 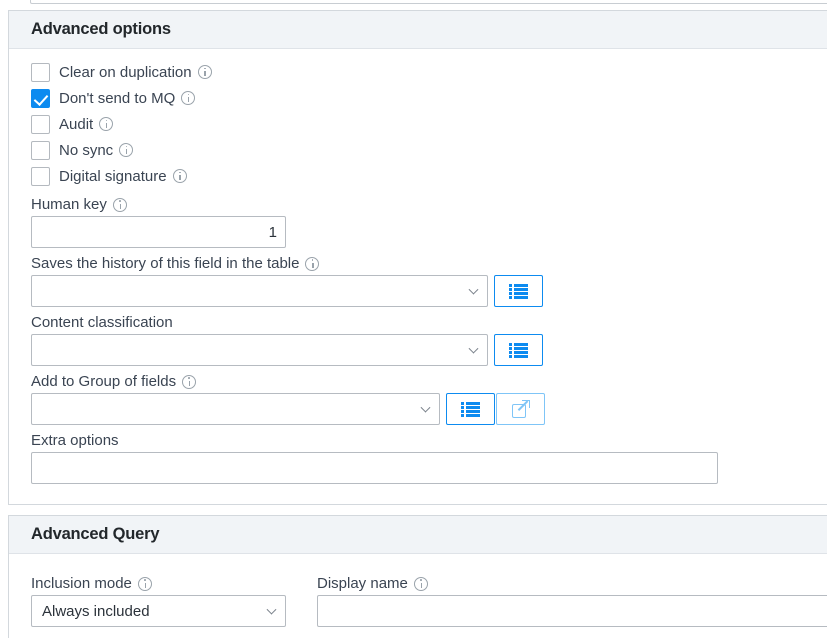 I want to click on group-of-fields-open-button, so click(x=520, y=409).